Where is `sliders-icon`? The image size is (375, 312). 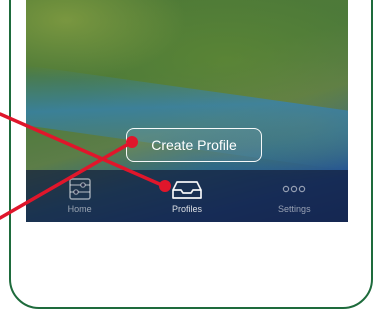 sliders-icon is located at coordinates (79, 189).